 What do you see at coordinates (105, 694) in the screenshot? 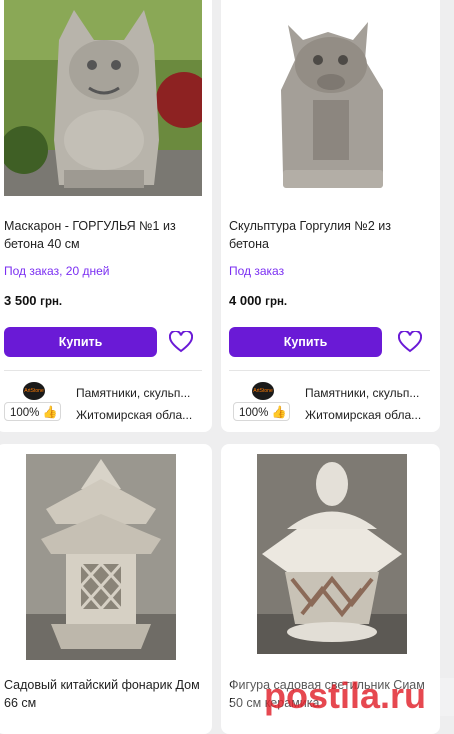
I see `product-title: Садовый китайский фонарик Дом 66 см` at bounding box center [105, 694].